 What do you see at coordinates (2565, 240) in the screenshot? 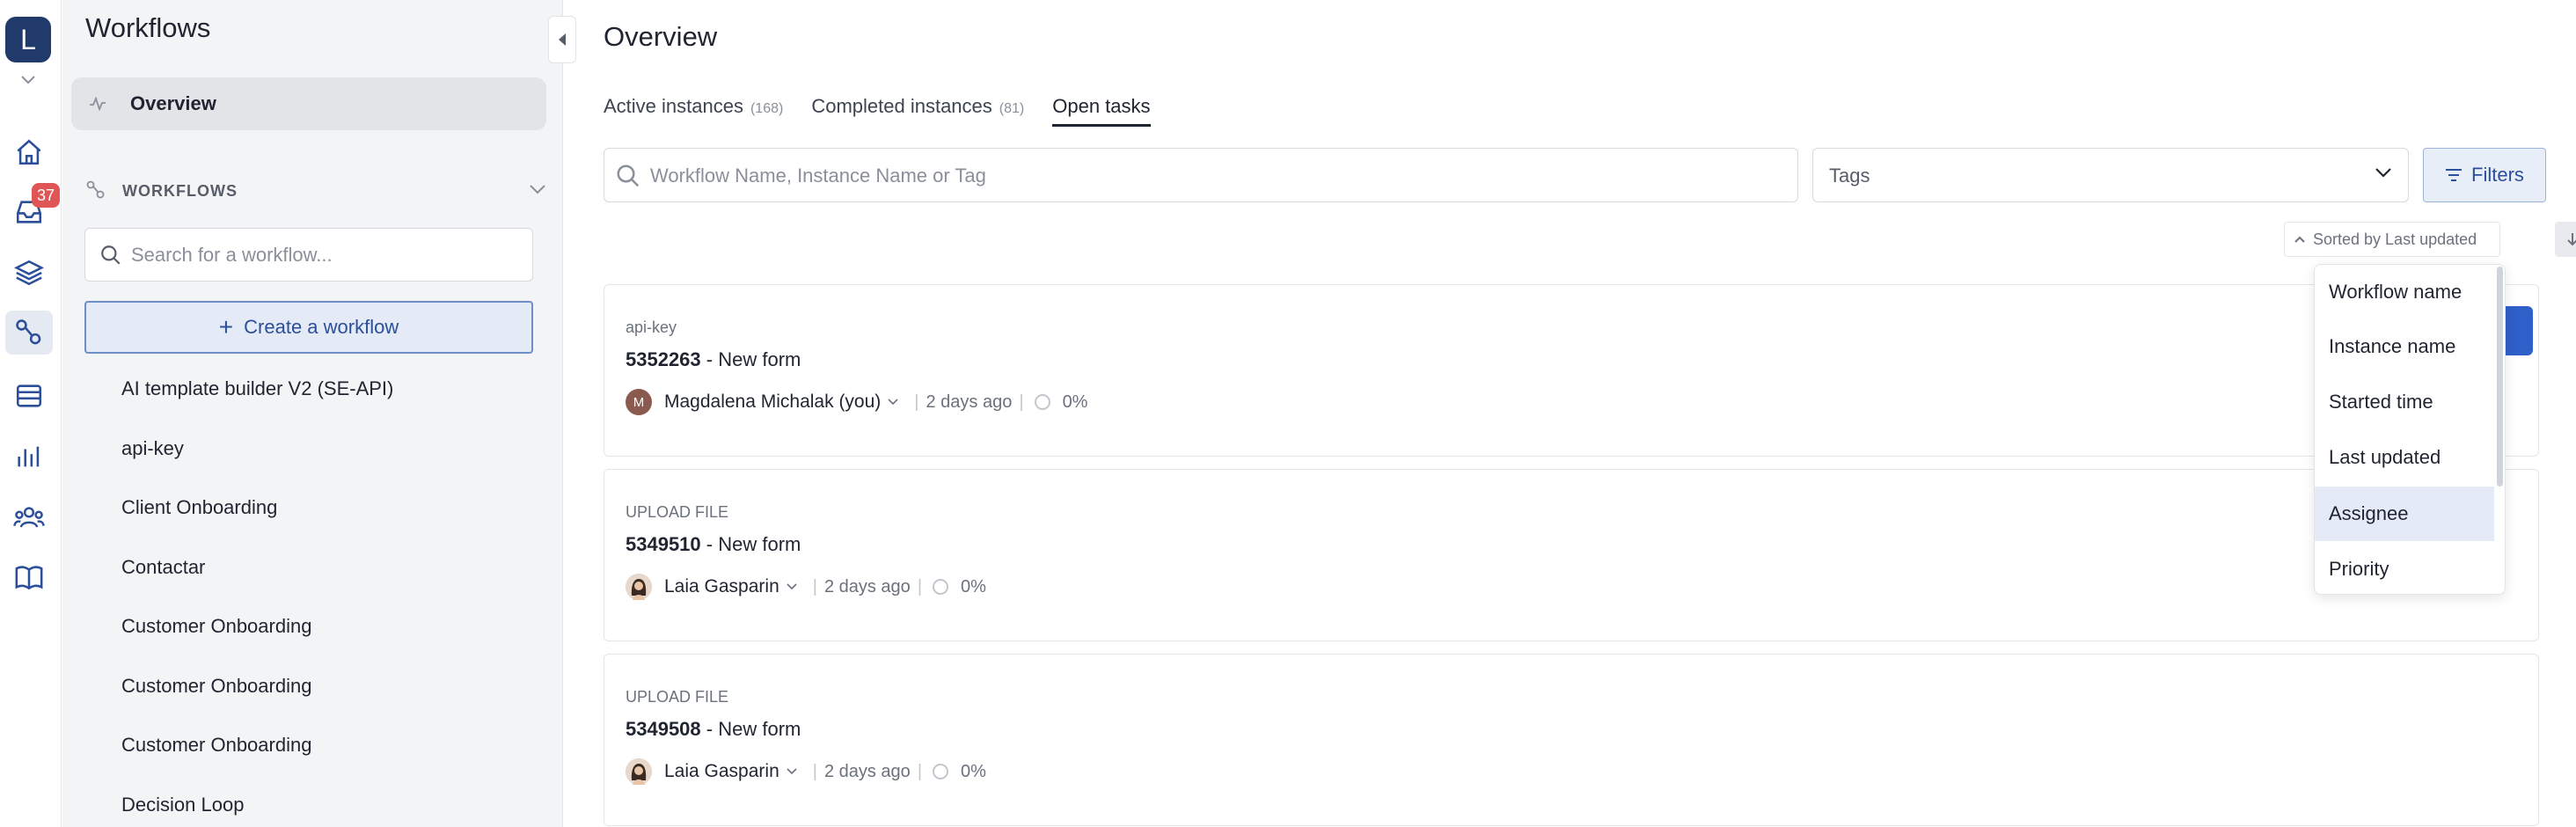
I see `sort-direction-button` at bounding box center [2565, 240].